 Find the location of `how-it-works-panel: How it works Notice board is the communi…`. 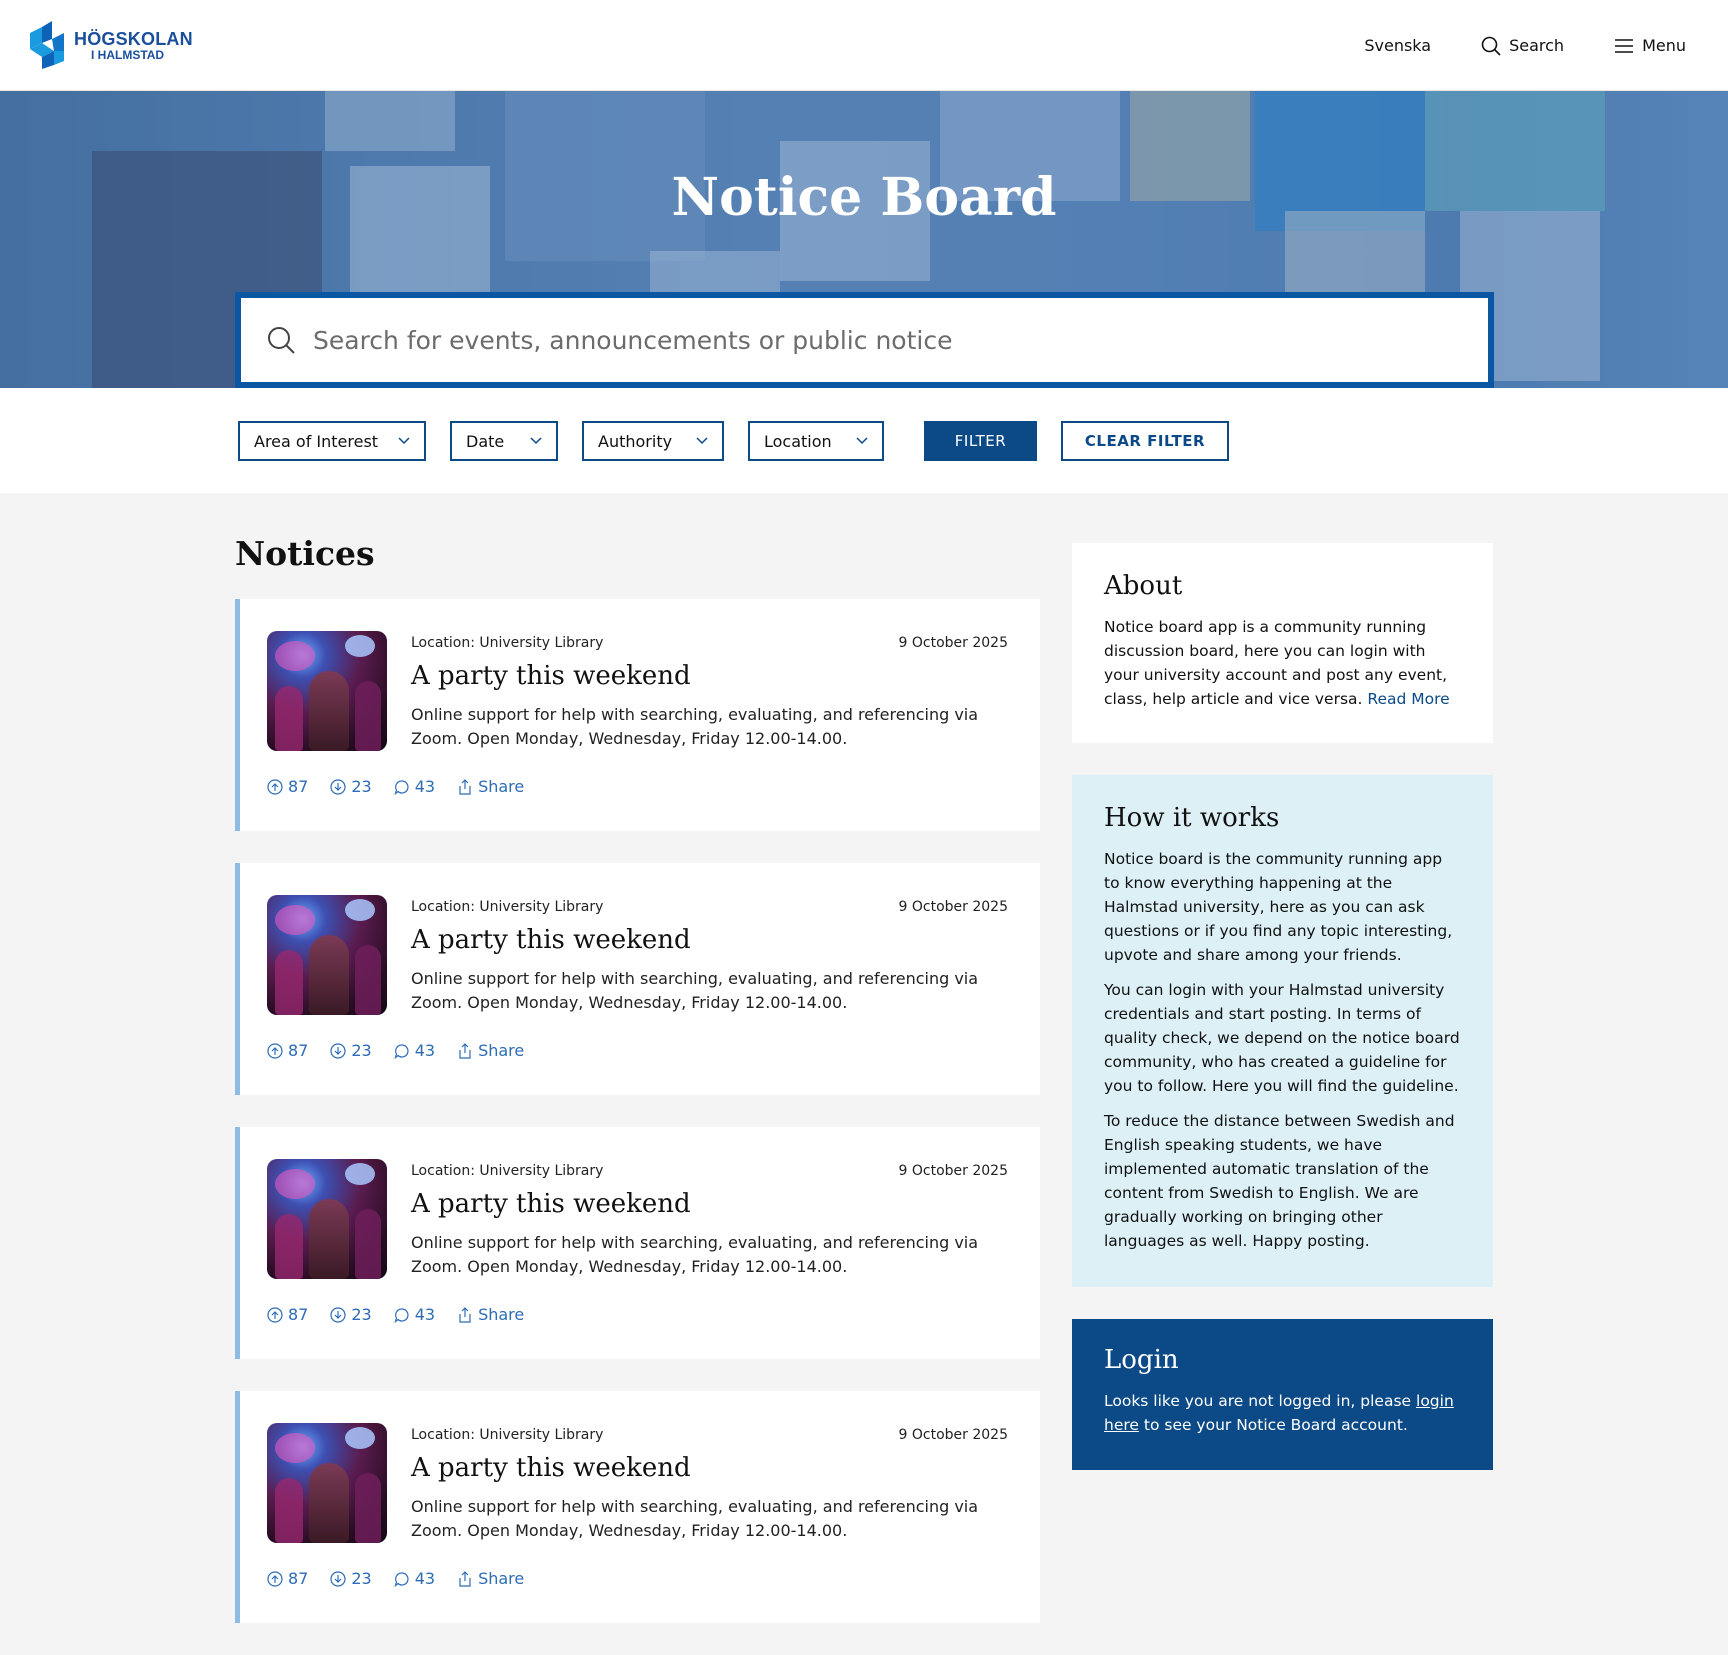

how-it-works-panel: How it works Notice board is the communi… is located at coordinates (1282, 1031).